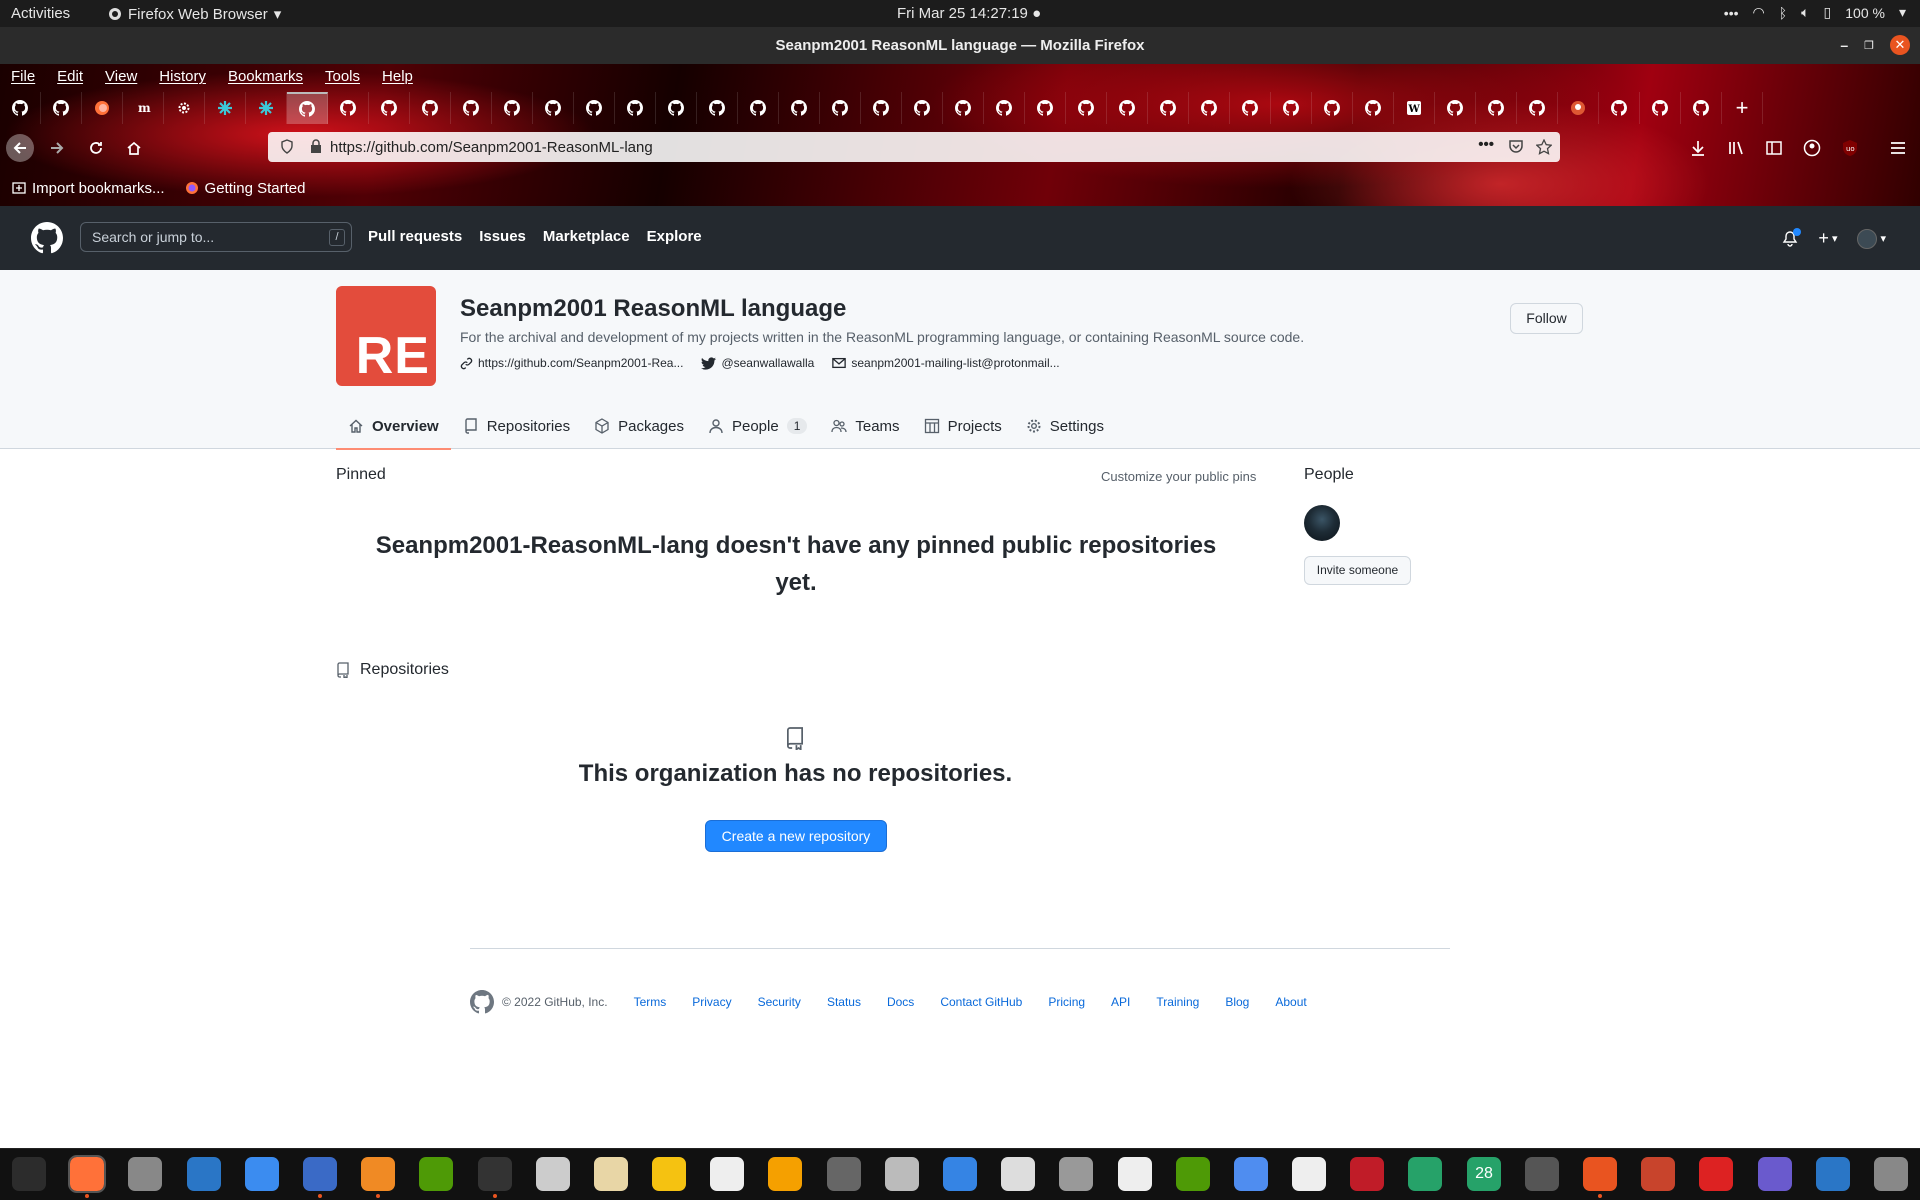 The image size is (1920, 1200). Describe the element at coordinates (378, 1174) in the screenshot. I see `vlc-icon` at that location.